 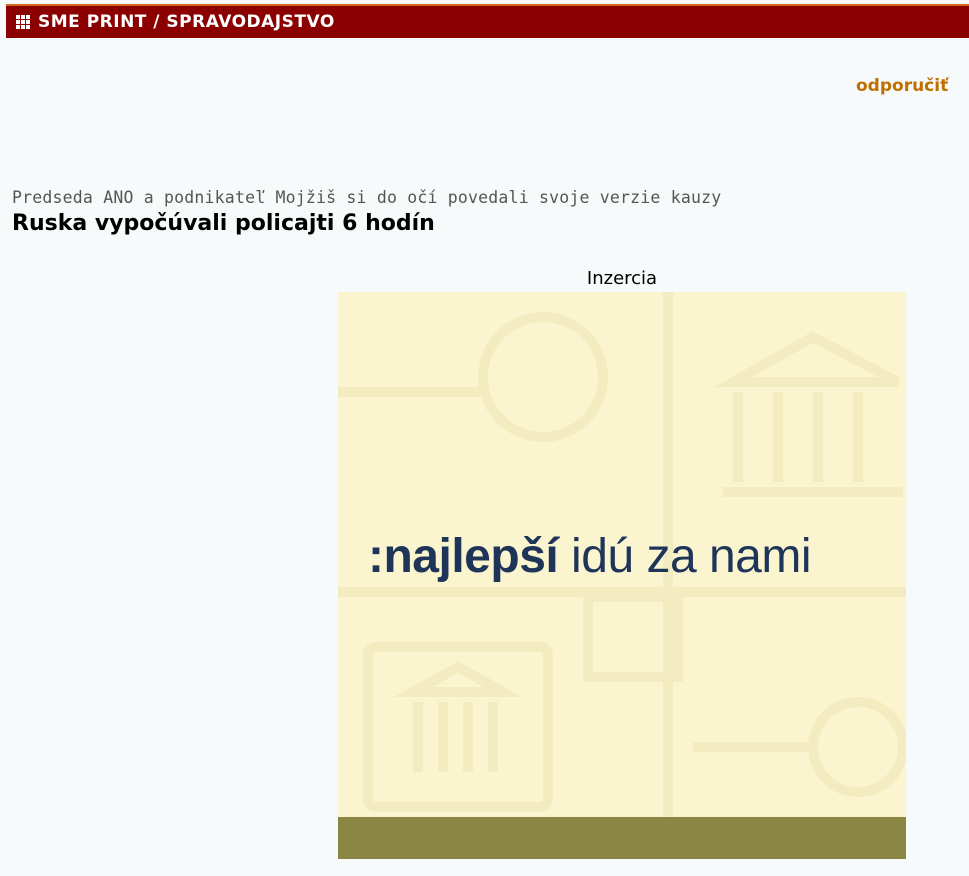 I want to click on ad-bottom-band, so click(x=622, y=838).